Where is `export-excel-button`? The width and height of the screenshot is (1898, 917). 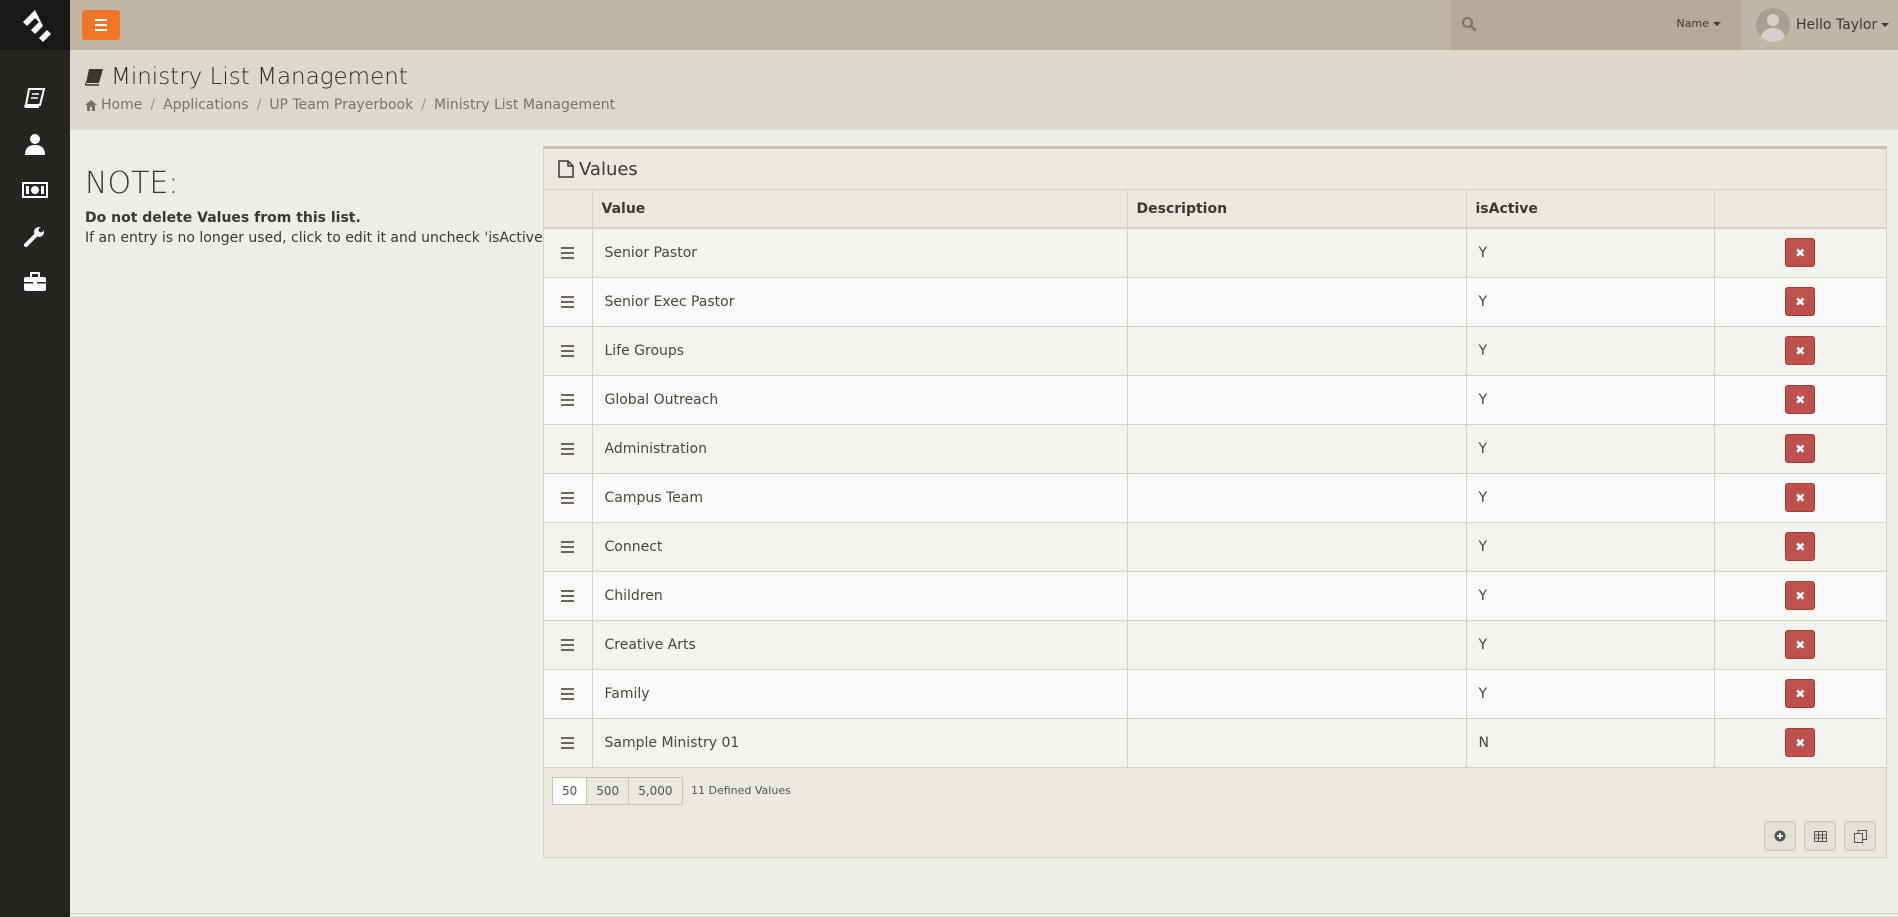 export-excel-button is located at coordinates (1820, 836).